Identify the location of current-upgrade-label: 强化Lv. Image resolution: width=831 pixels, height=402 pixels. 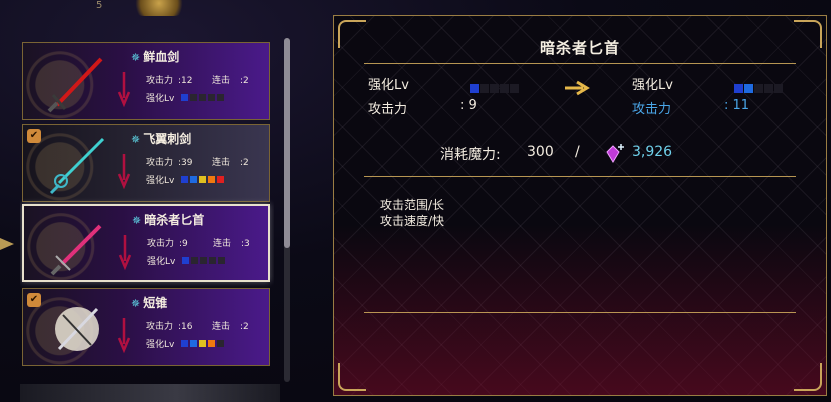
(388, 85).